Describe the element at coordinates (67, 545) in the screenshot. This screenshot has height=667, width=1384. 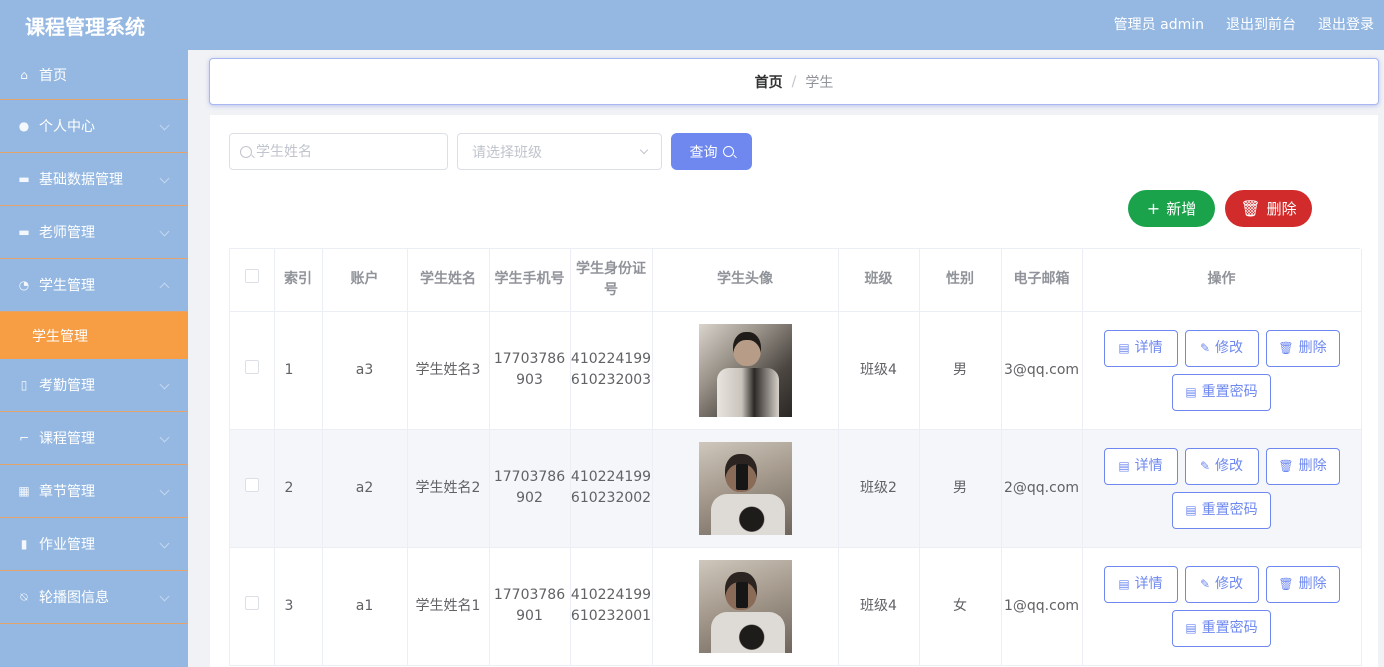
I see `sidebar-item-label: 作业管理` at that location.